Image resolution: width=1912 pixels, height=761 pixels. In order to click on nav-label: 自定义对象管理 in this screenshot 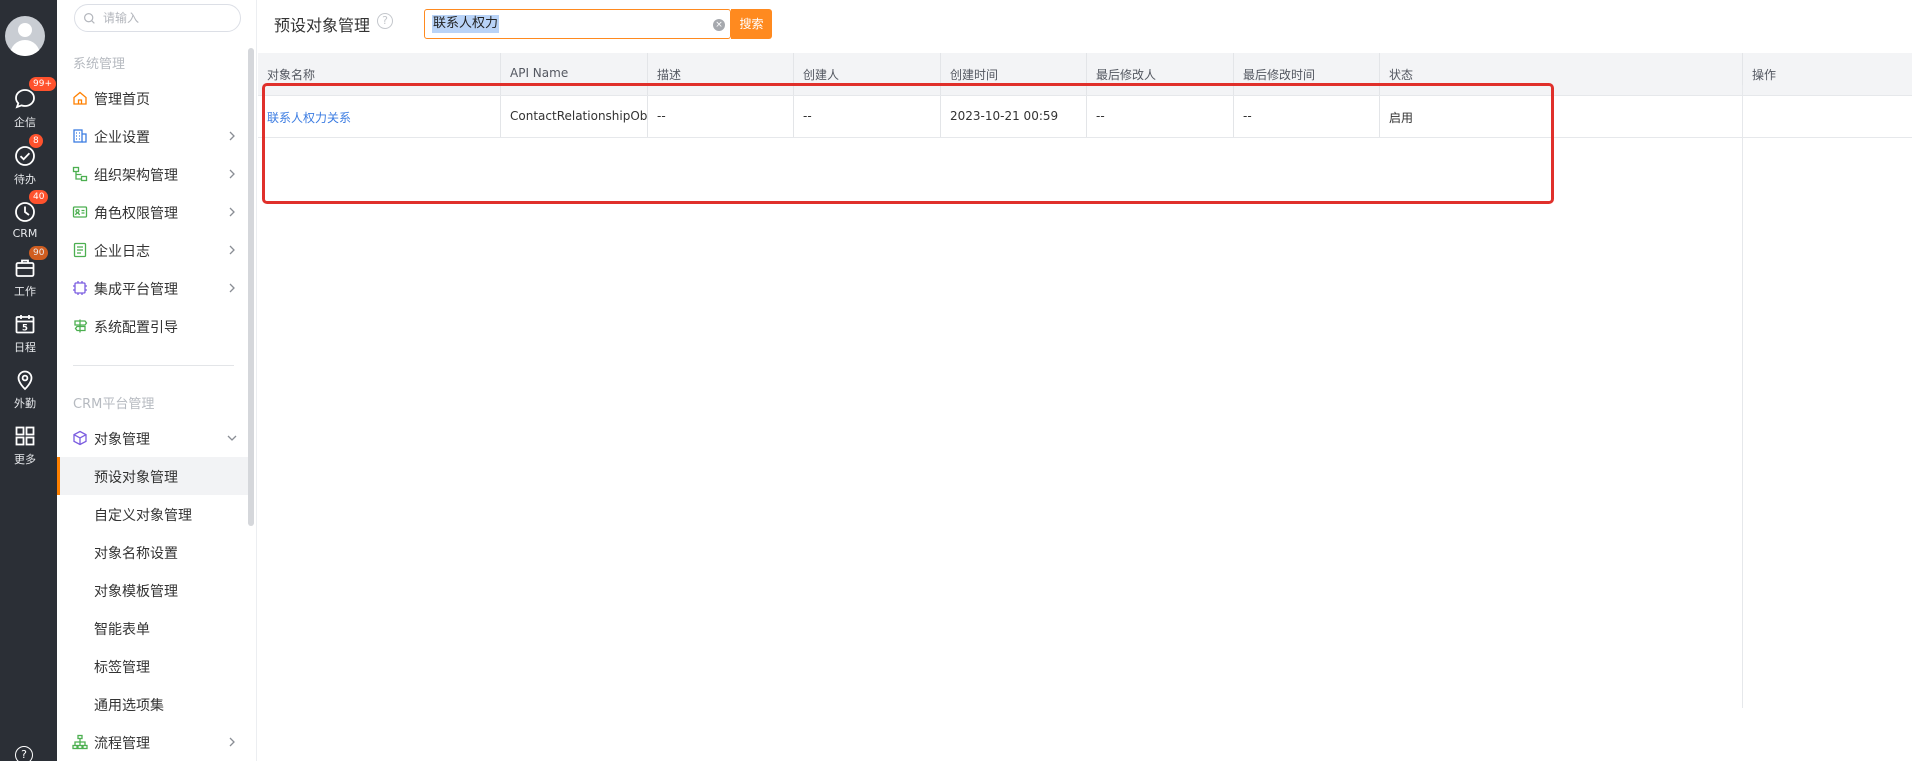, I will do `click(143, 516)`.